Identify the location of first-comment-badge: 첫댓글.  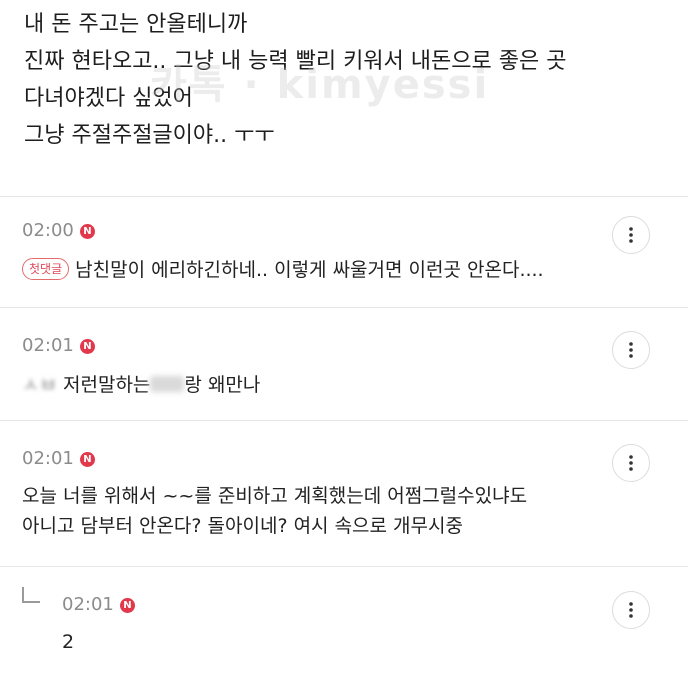
(46, 269).